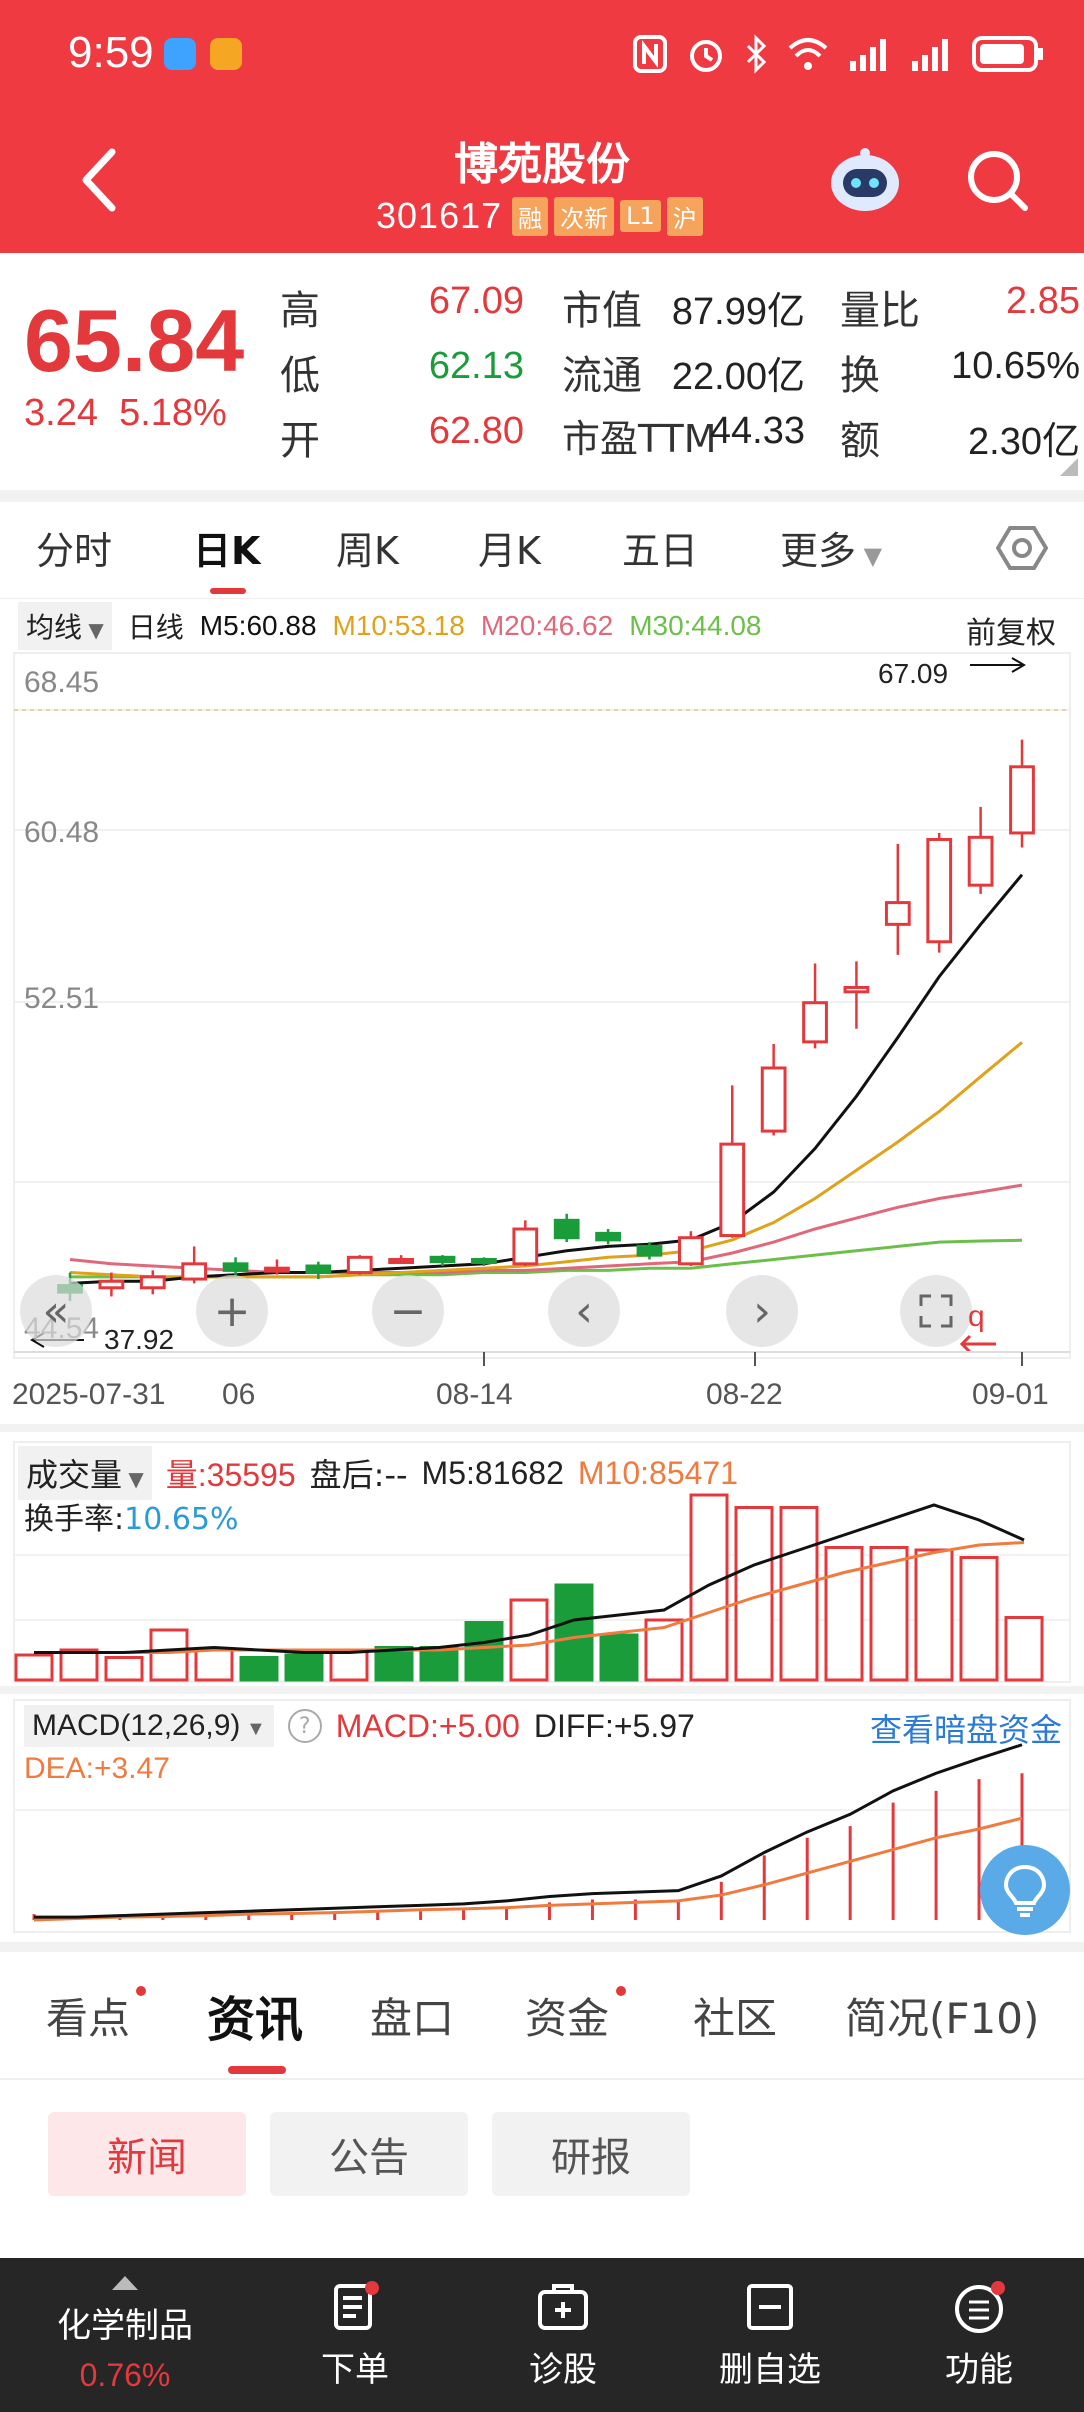 This screenshot has width=1084, height=2412. Describe the element at coordinates (1007, 54) in the screenshot. I see `battery-icon` at that location.